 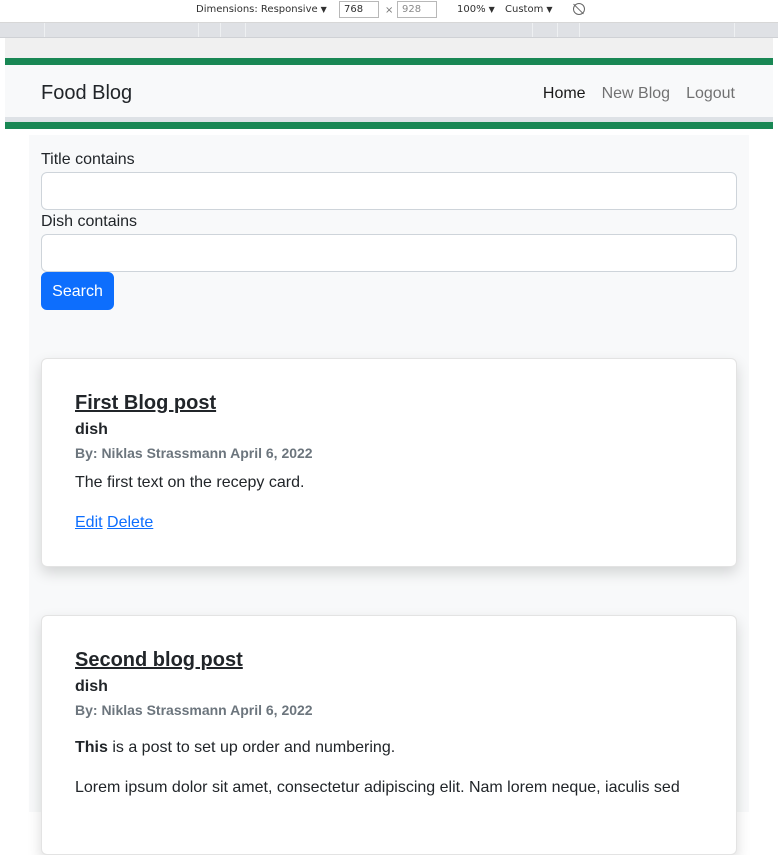 I want to click on throttle-label: Custom, so click(x=524, y=9).